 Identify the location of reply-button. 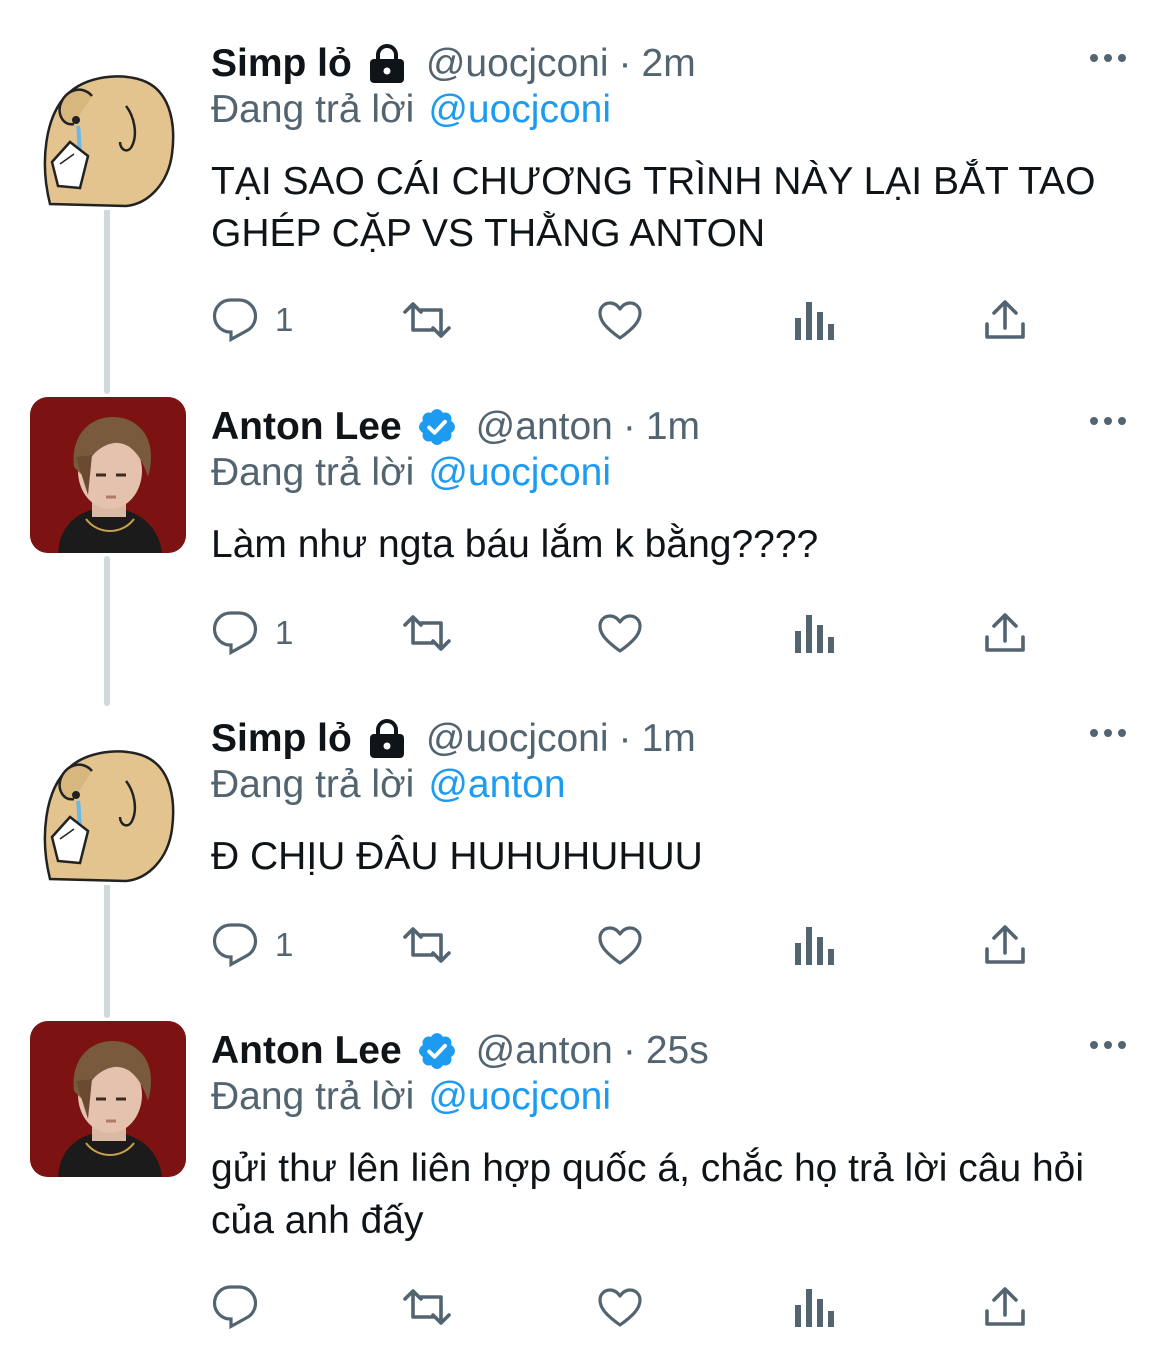
(243, 1307).